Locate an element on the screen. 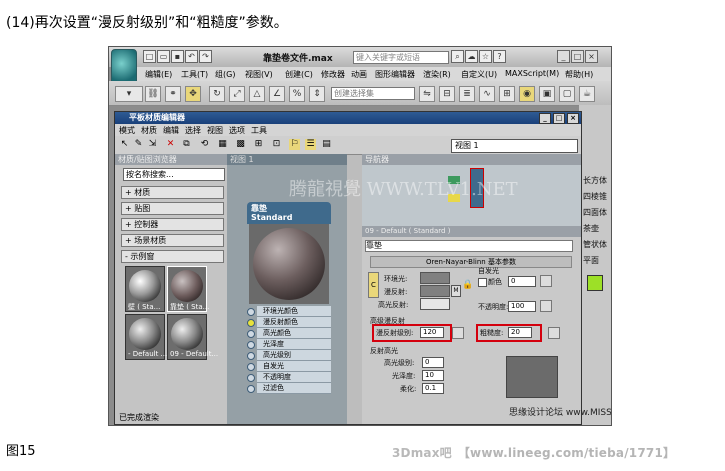 The image size is (725, 471). app-logo-icon is located at coordinates (124, 67).